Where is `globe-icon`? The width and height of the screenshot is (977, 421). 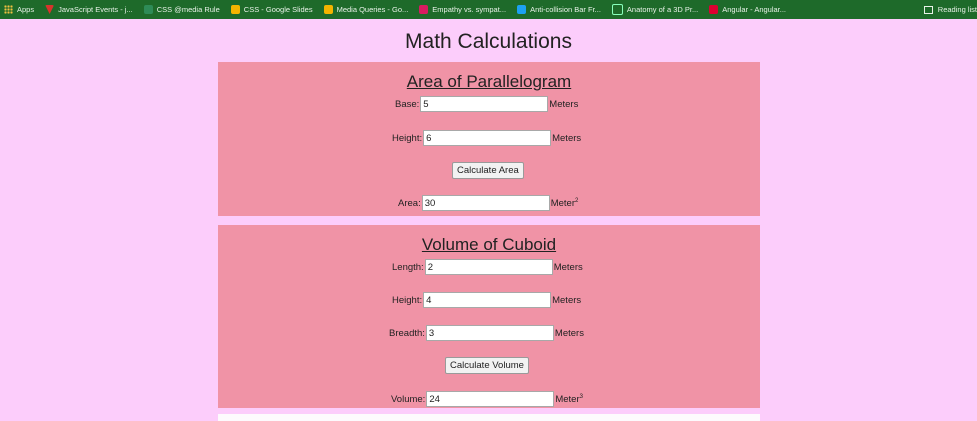
globe-icon is located at coordinates (617, 9).